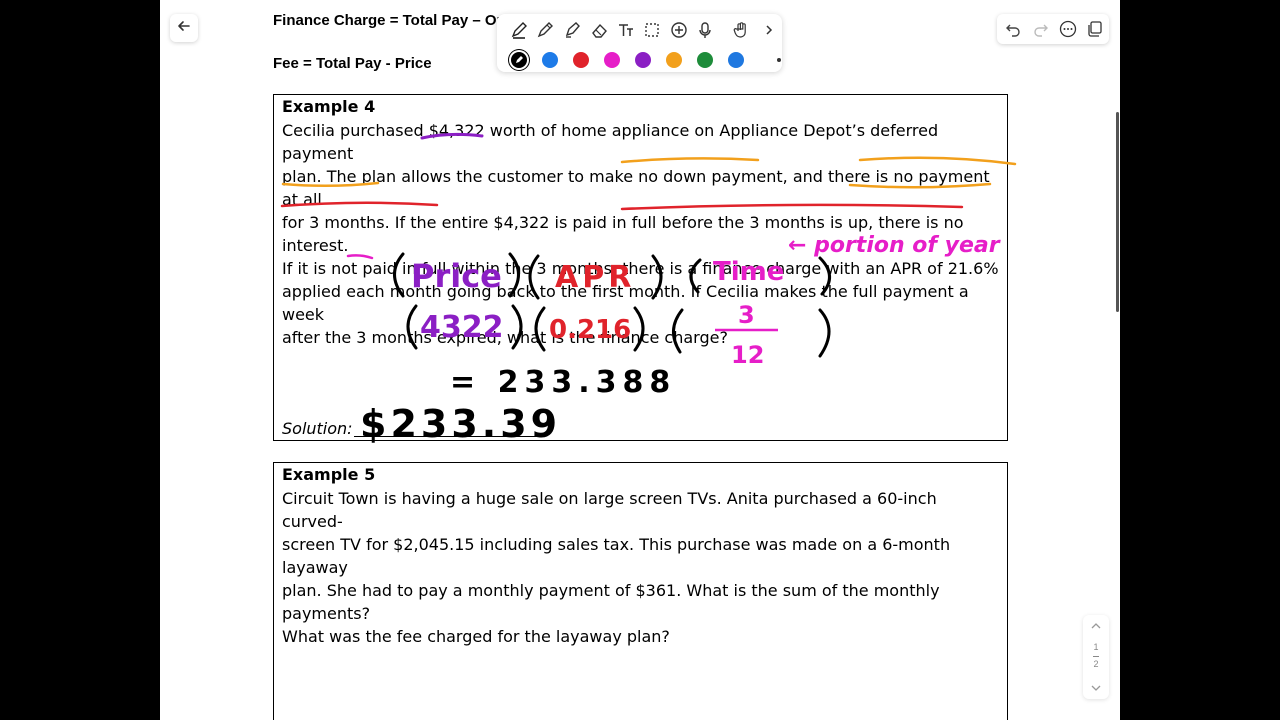 This screenshot has width=1280, height=720. I want to click on page-divider, so click(1096, 656).